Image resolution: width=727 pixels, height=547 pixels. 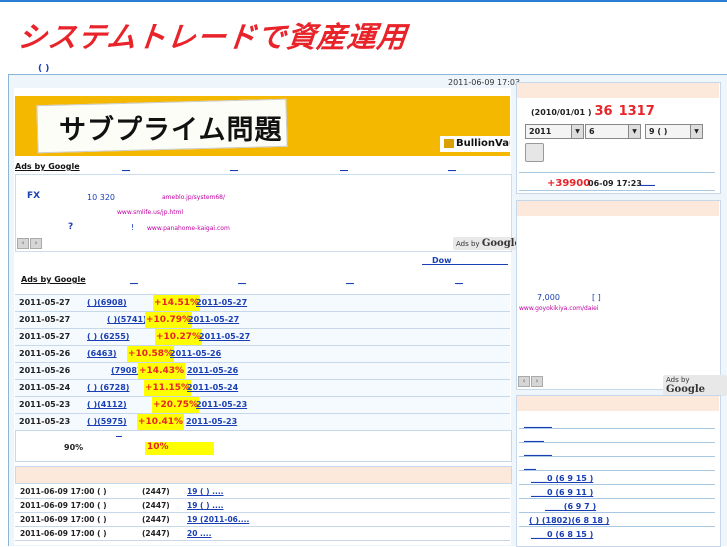 What do you see at coordinates (483, 143) in the screenshot?
I see `bullionvault-label: BullionVault` at bounding box center [483, 143].